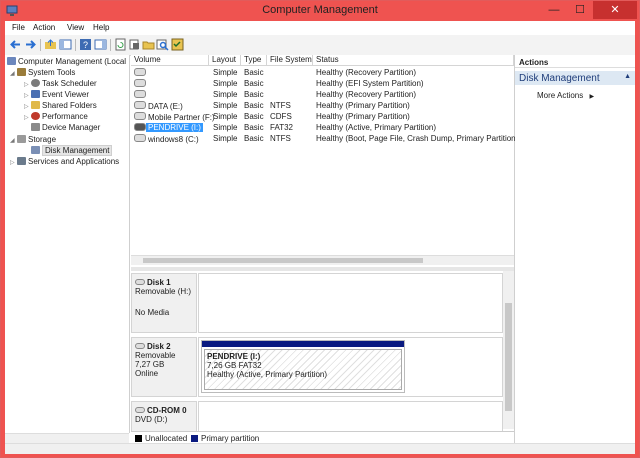  I want to click on tree-item-event-viewer: ▷ Event Viewer, so click(56, 95).